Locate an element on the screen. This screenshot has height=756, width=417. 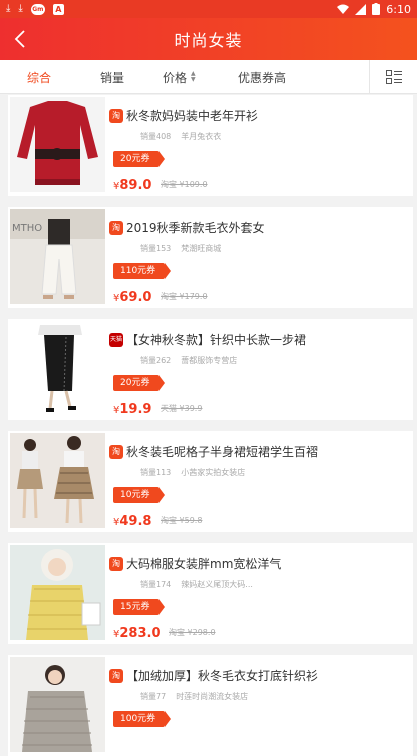
sales-count: 销量153 is located at coordinates (156, 248).